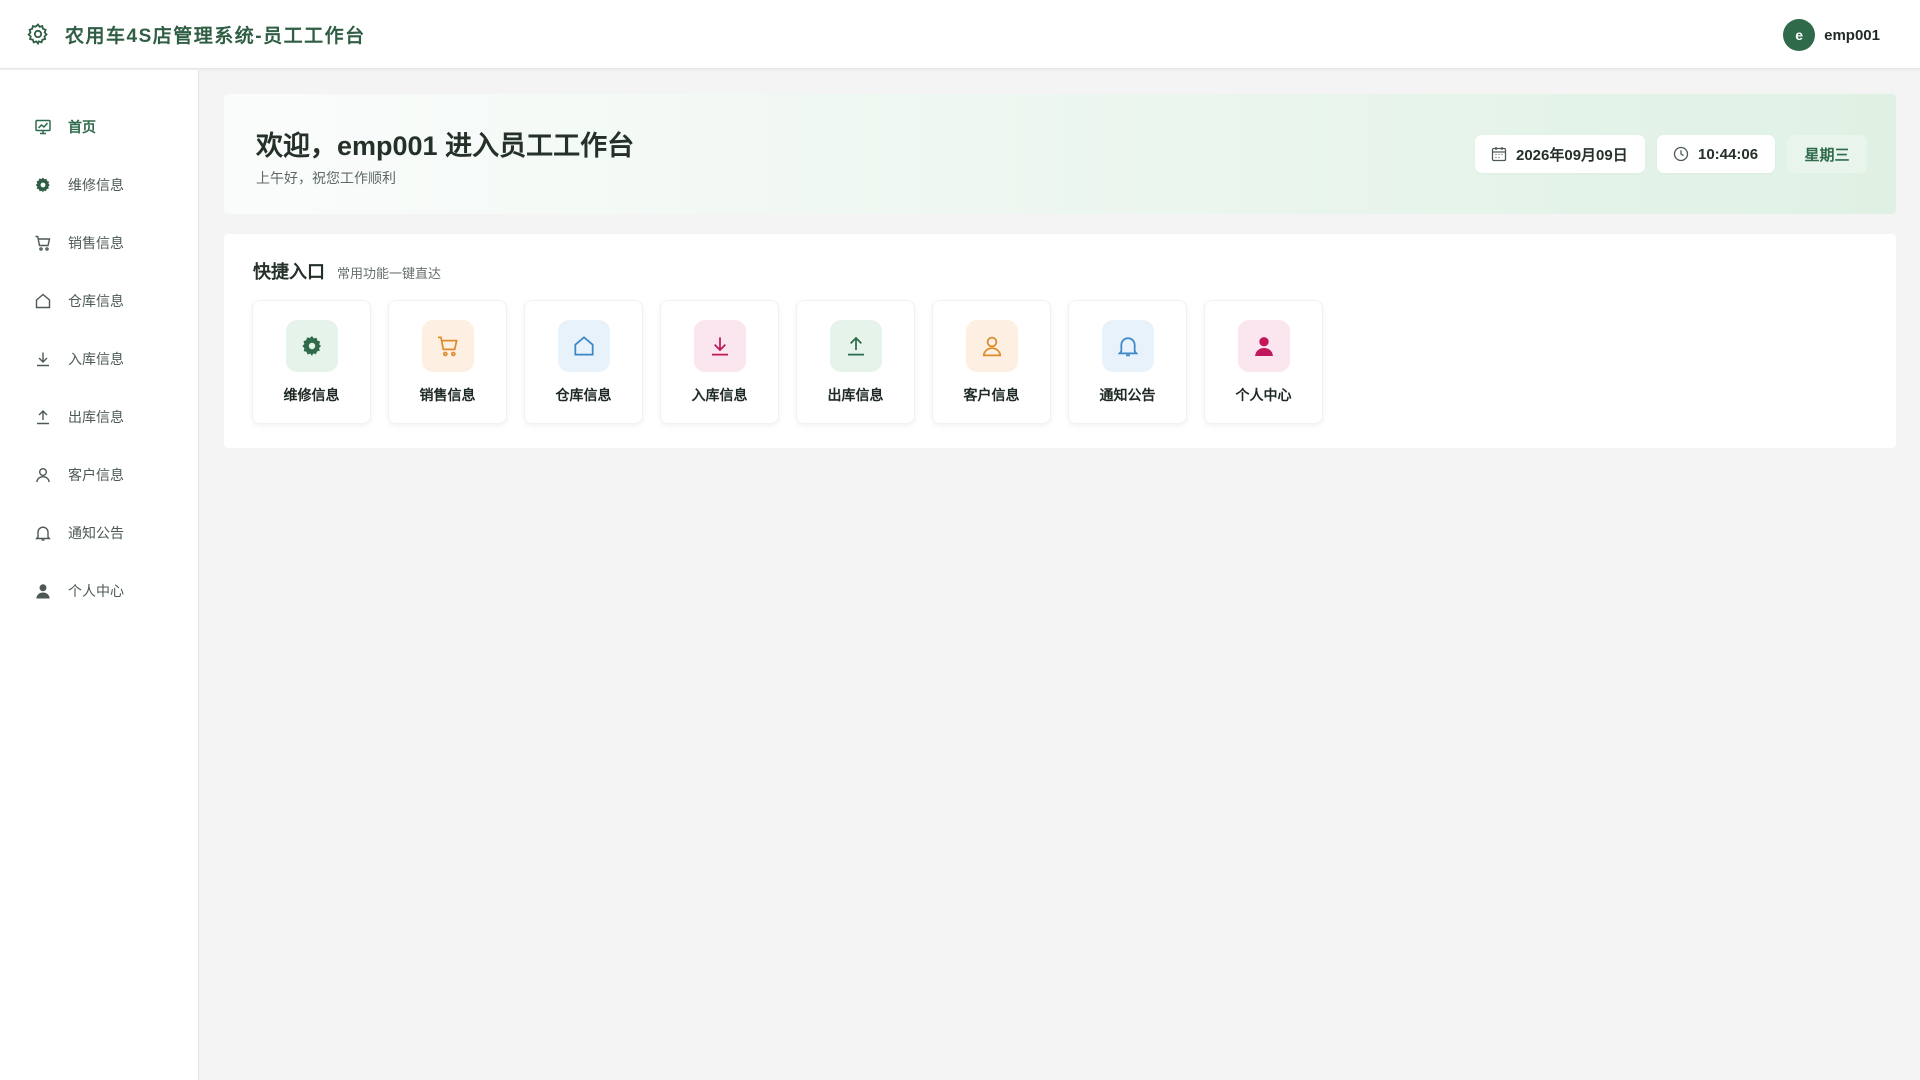  Describe the element at coordinates (960, 34) in the screenshot. I see `top-header: 农用车4S店管理系统-员工工作台 e emp001` at that location.